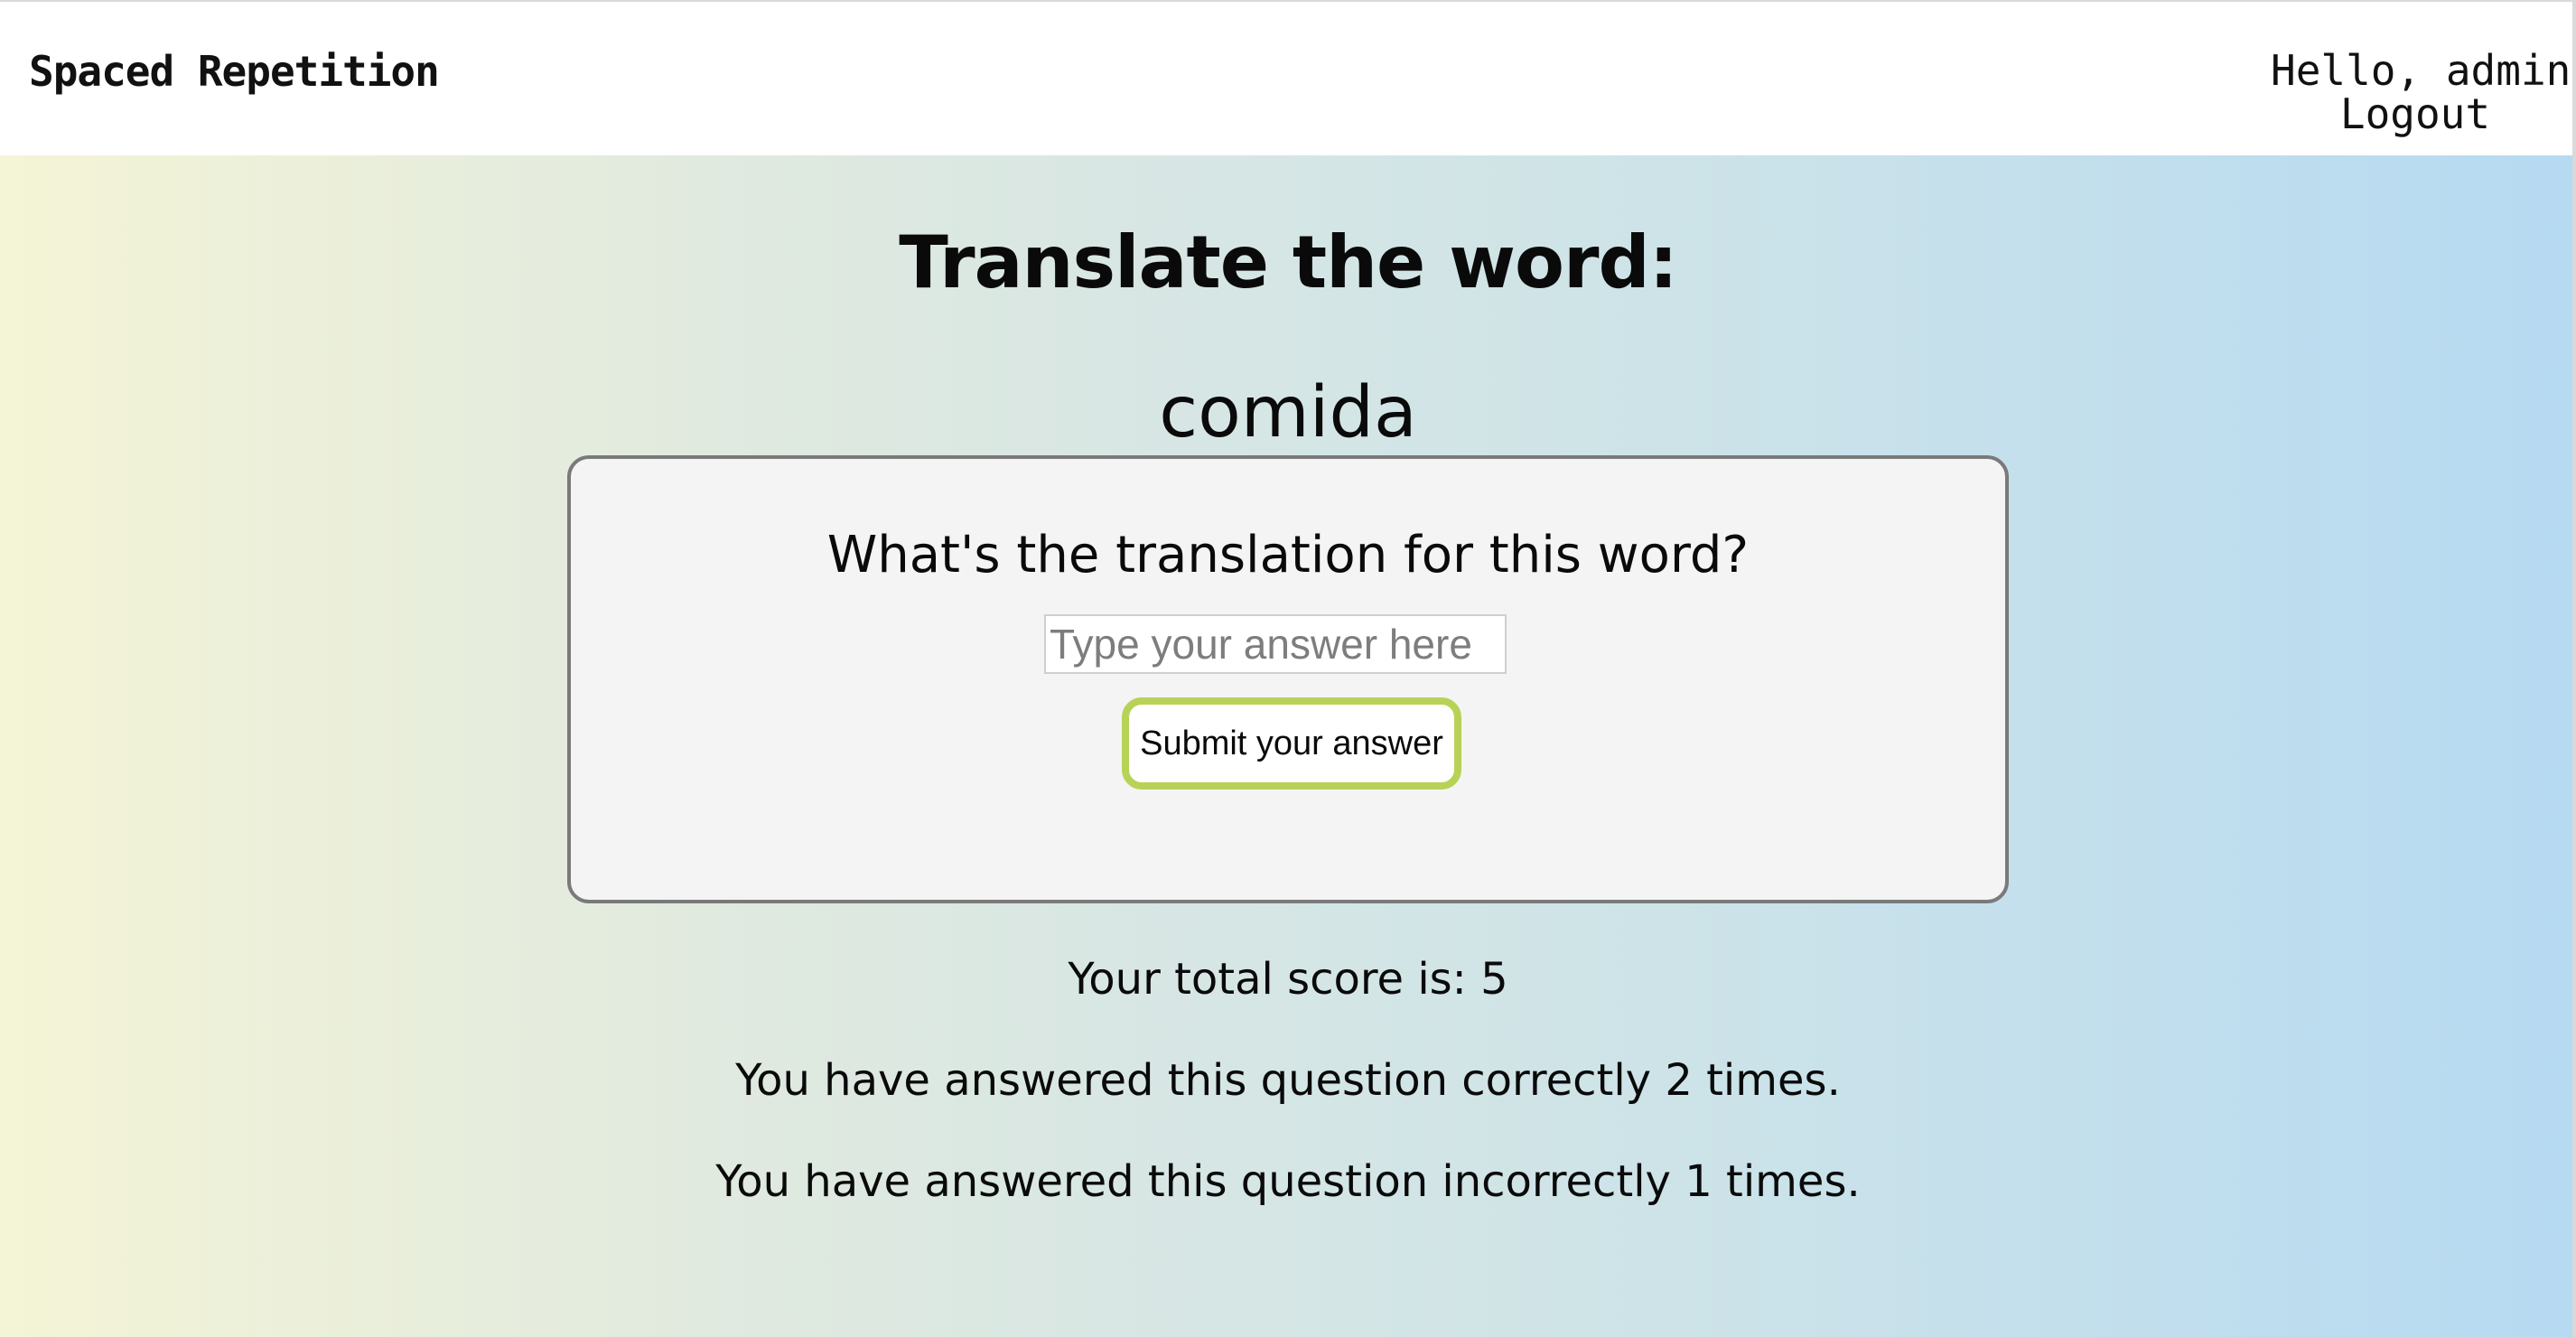  I want to click on translation-prompt: What's the translation for this word?, so click(1288, 555).